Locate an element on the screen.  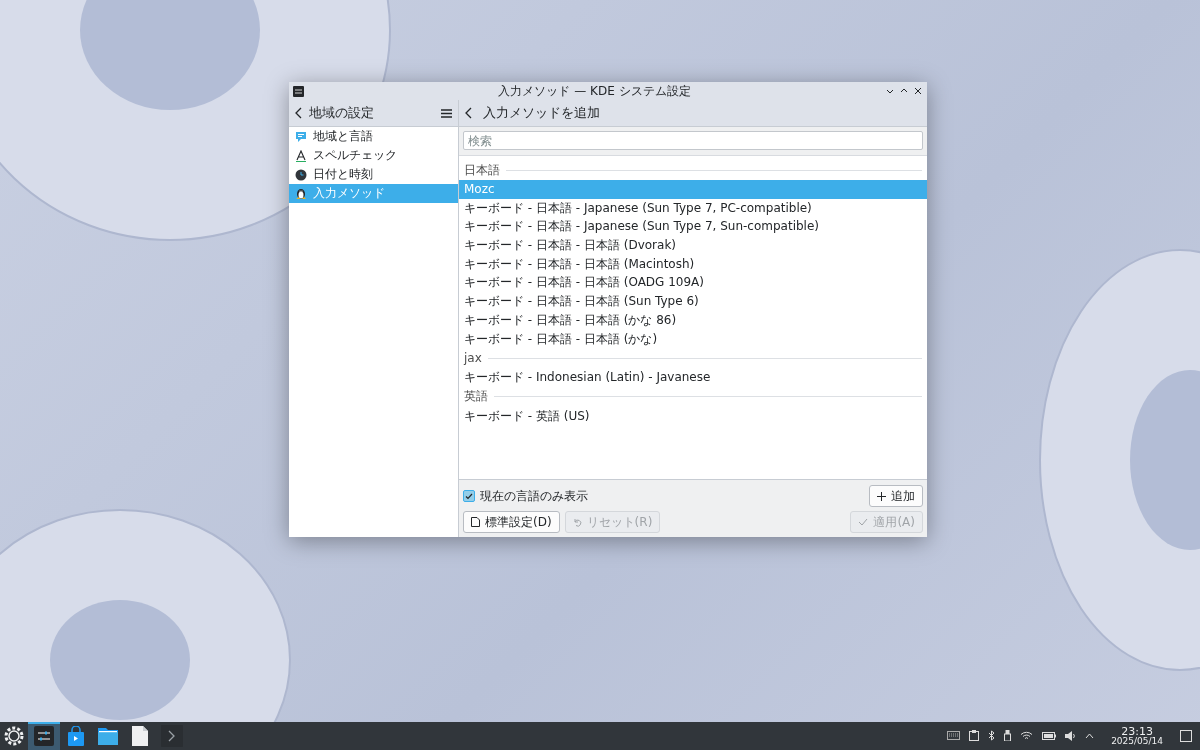
list-item: キーボード - 日本語 - 日本語 (Dvorak) is located at coordinates (693, 245).